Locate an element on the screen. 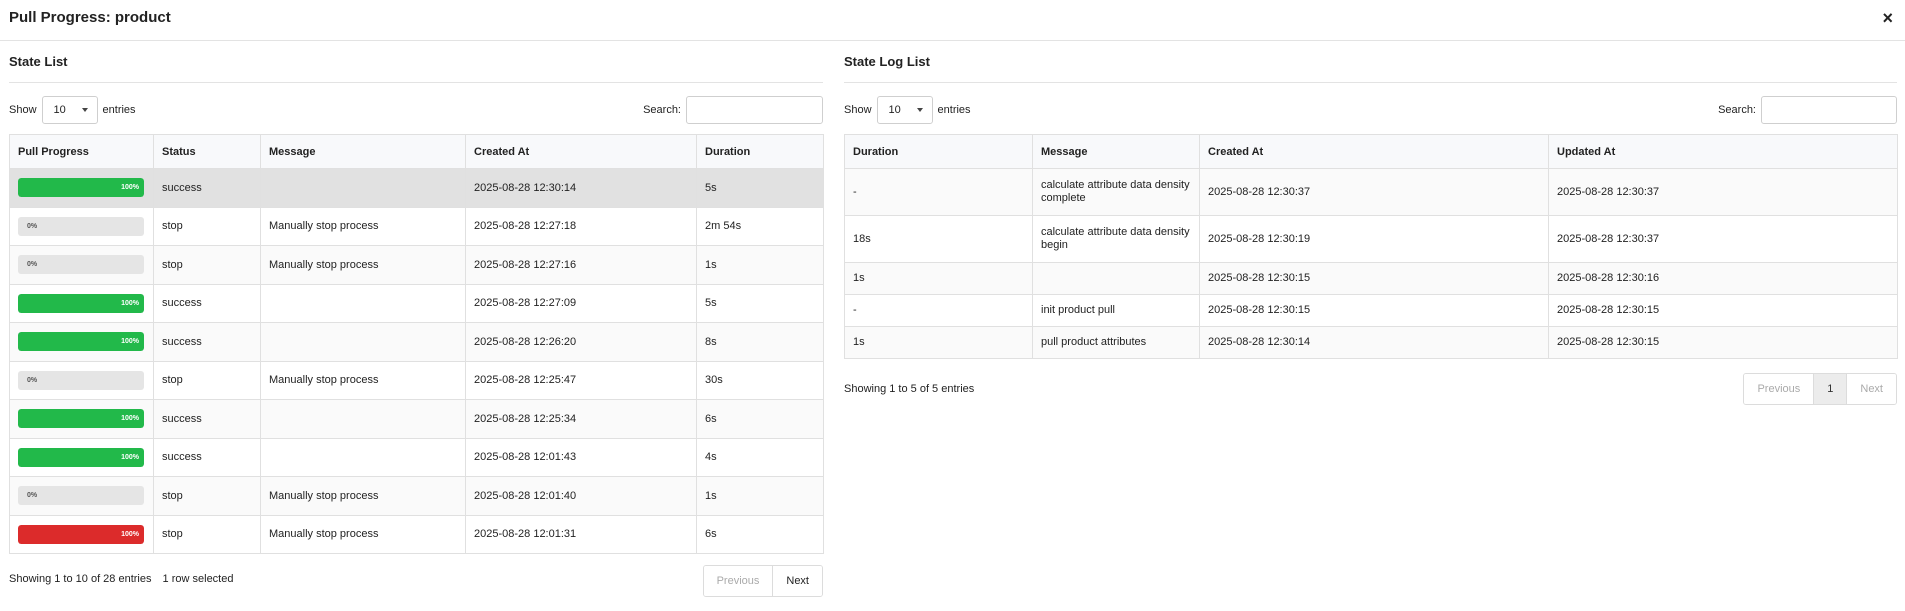 The height and width of the screenshot is (611, 1905). selection-info: 1 row selected is located at coordinates (198, 579).